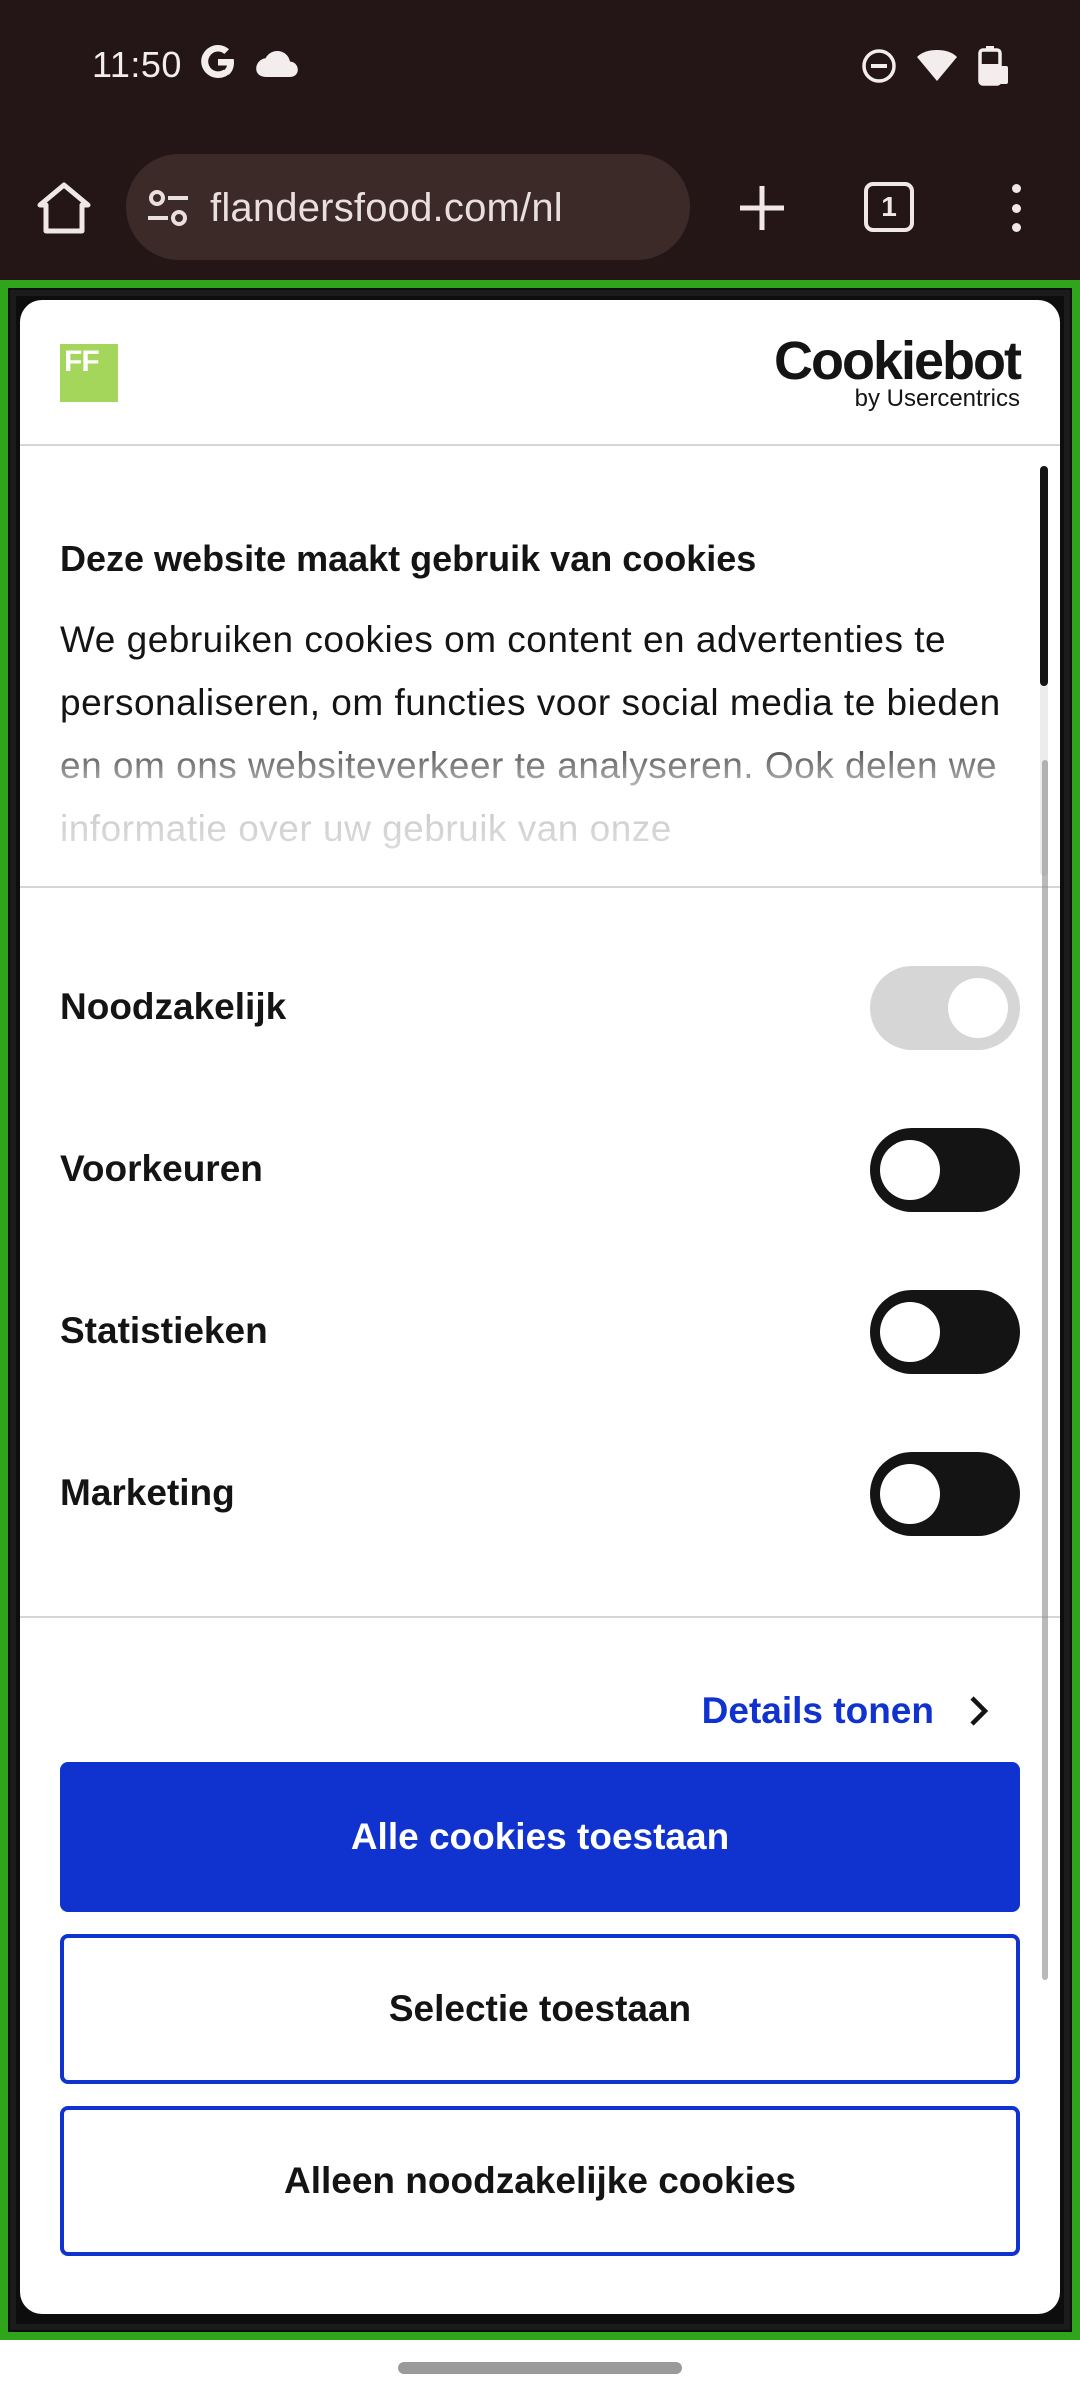  I want to click on text-scrollbar-thumb, so click(1044, 576).